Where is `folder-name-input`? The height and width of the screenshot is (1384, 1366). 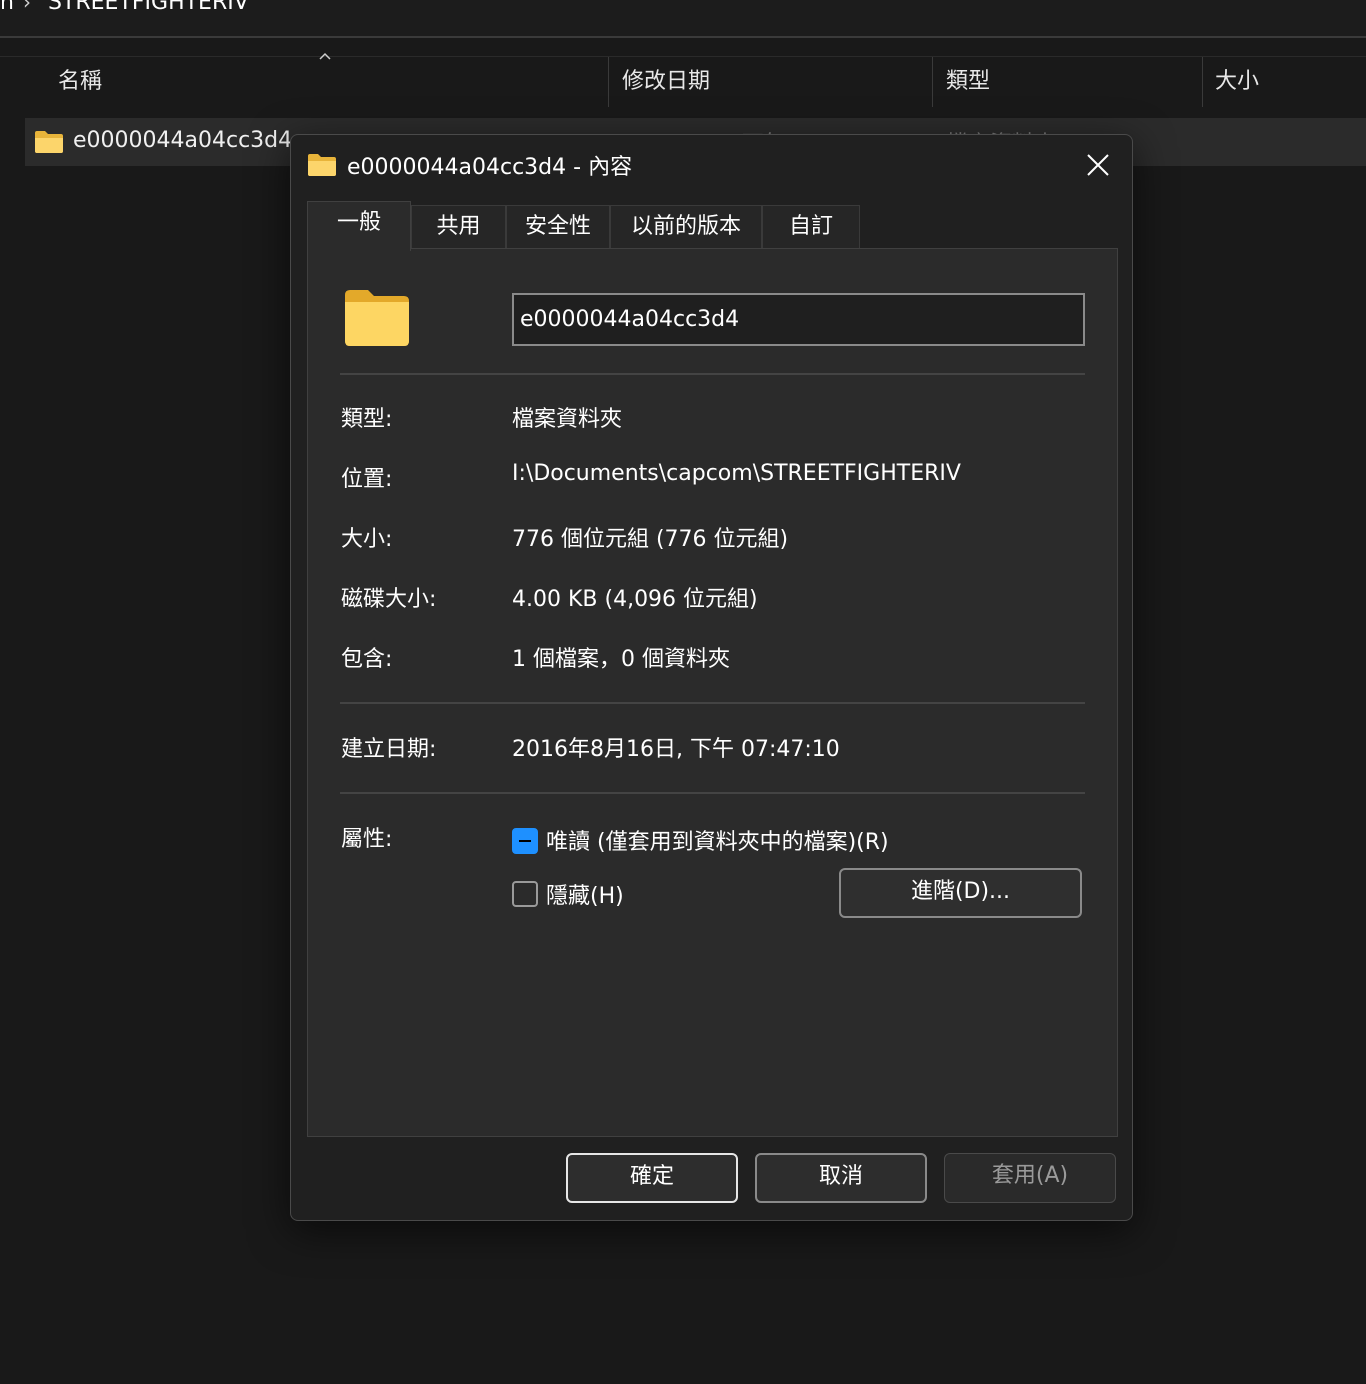 folder-name-input is located at coordinates (798, 319).